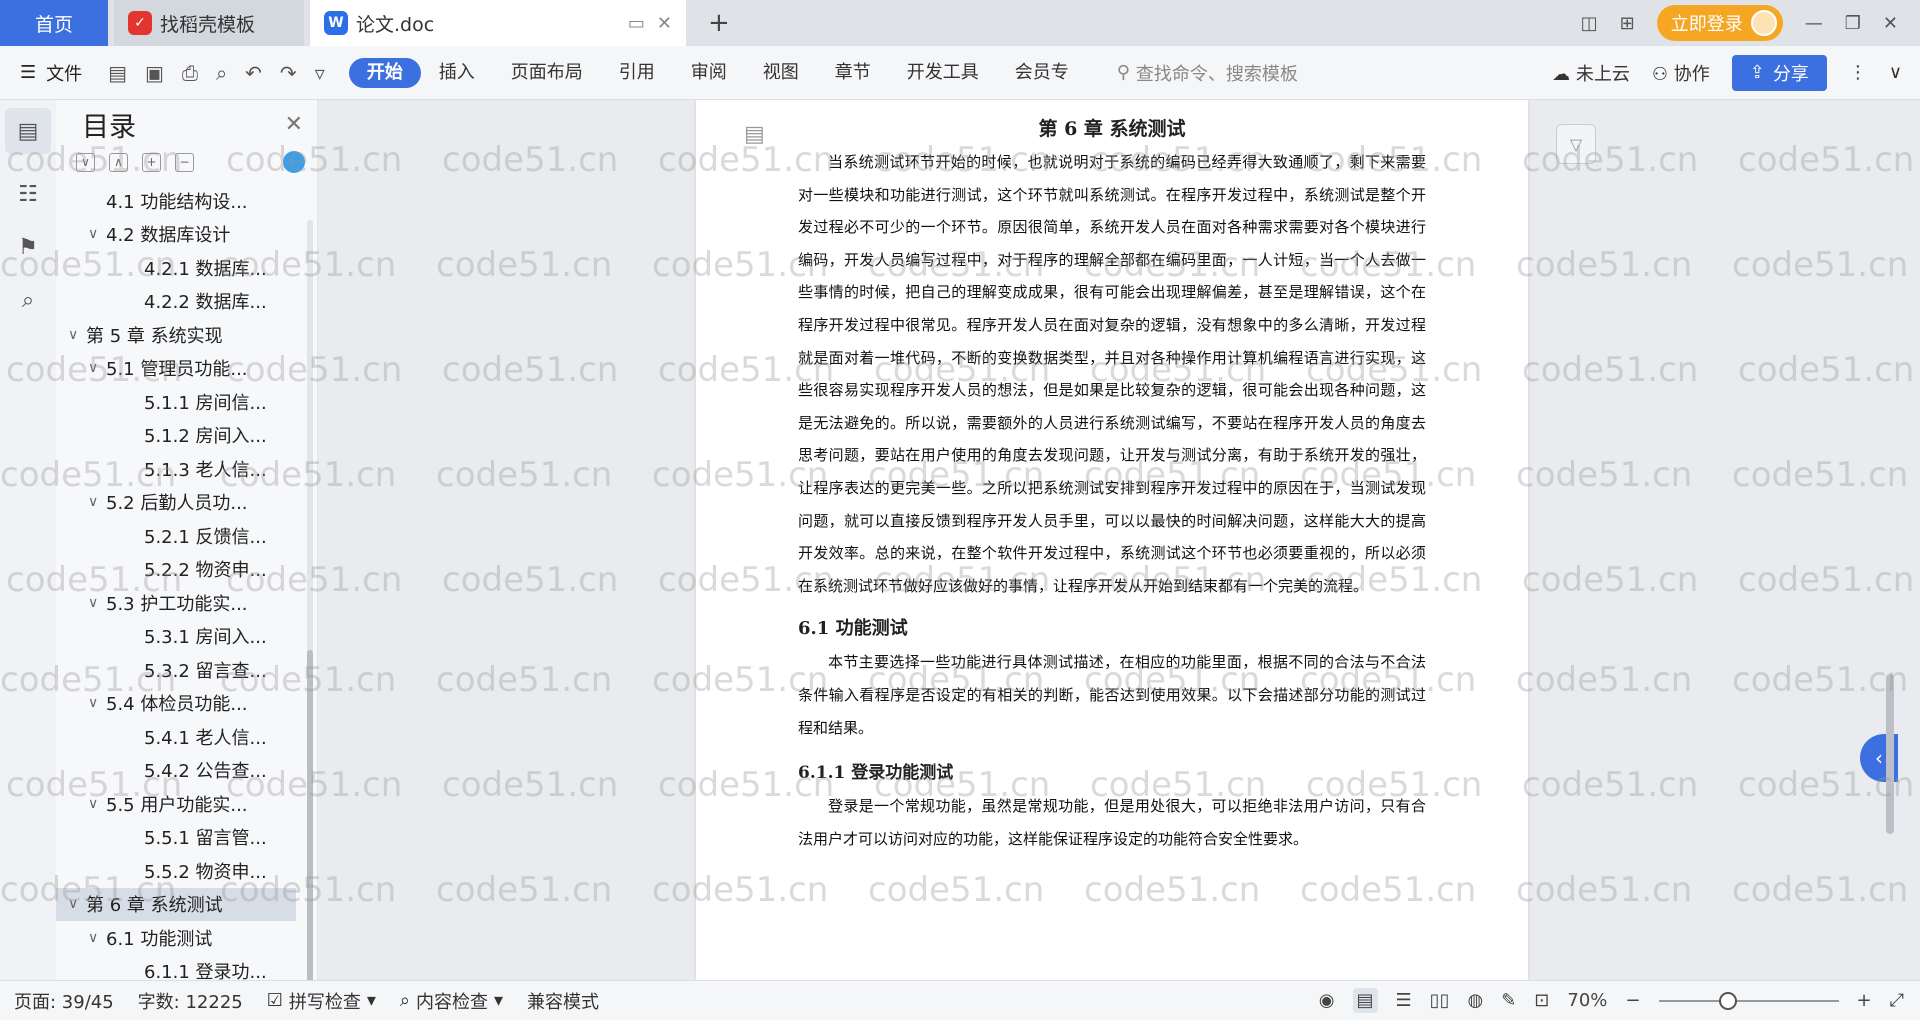  Describe the element at coordinates (943, 73) in the screenshot. I see `tab-developer: 开发工具` at that location.